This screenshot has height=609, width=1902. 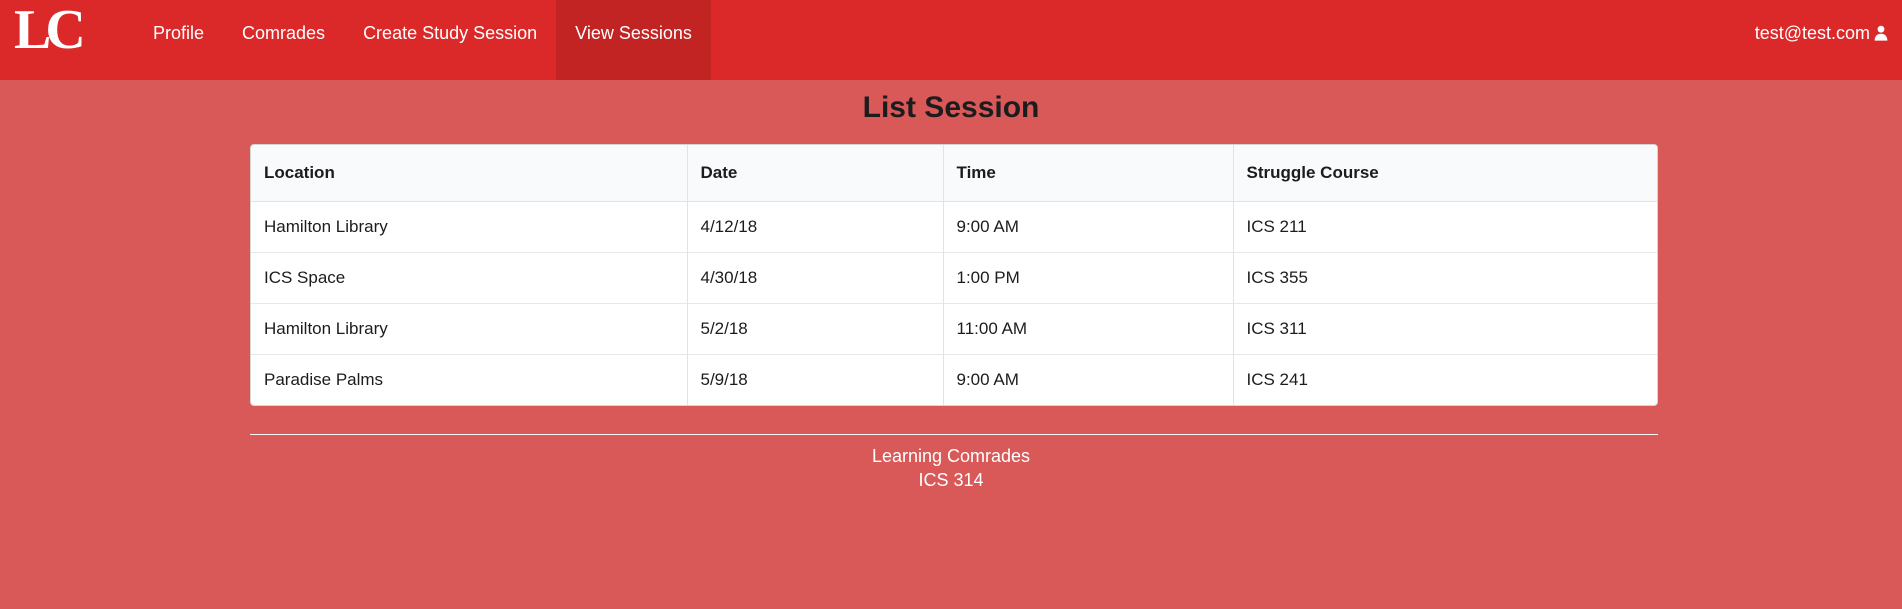 I want to click on table-row: Paradise Palms 5/9/18 9:00 AM ICS 241, so click(x=954, y=379).